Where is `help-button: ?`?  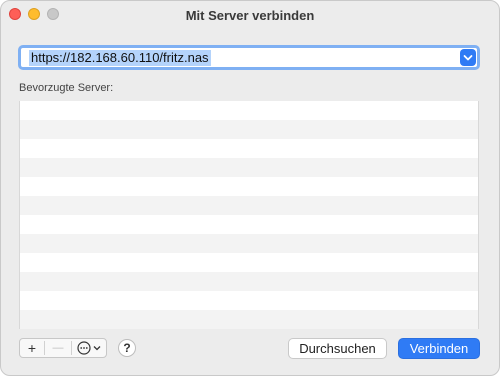 help-button: ? is located at coordinates (127, 348).